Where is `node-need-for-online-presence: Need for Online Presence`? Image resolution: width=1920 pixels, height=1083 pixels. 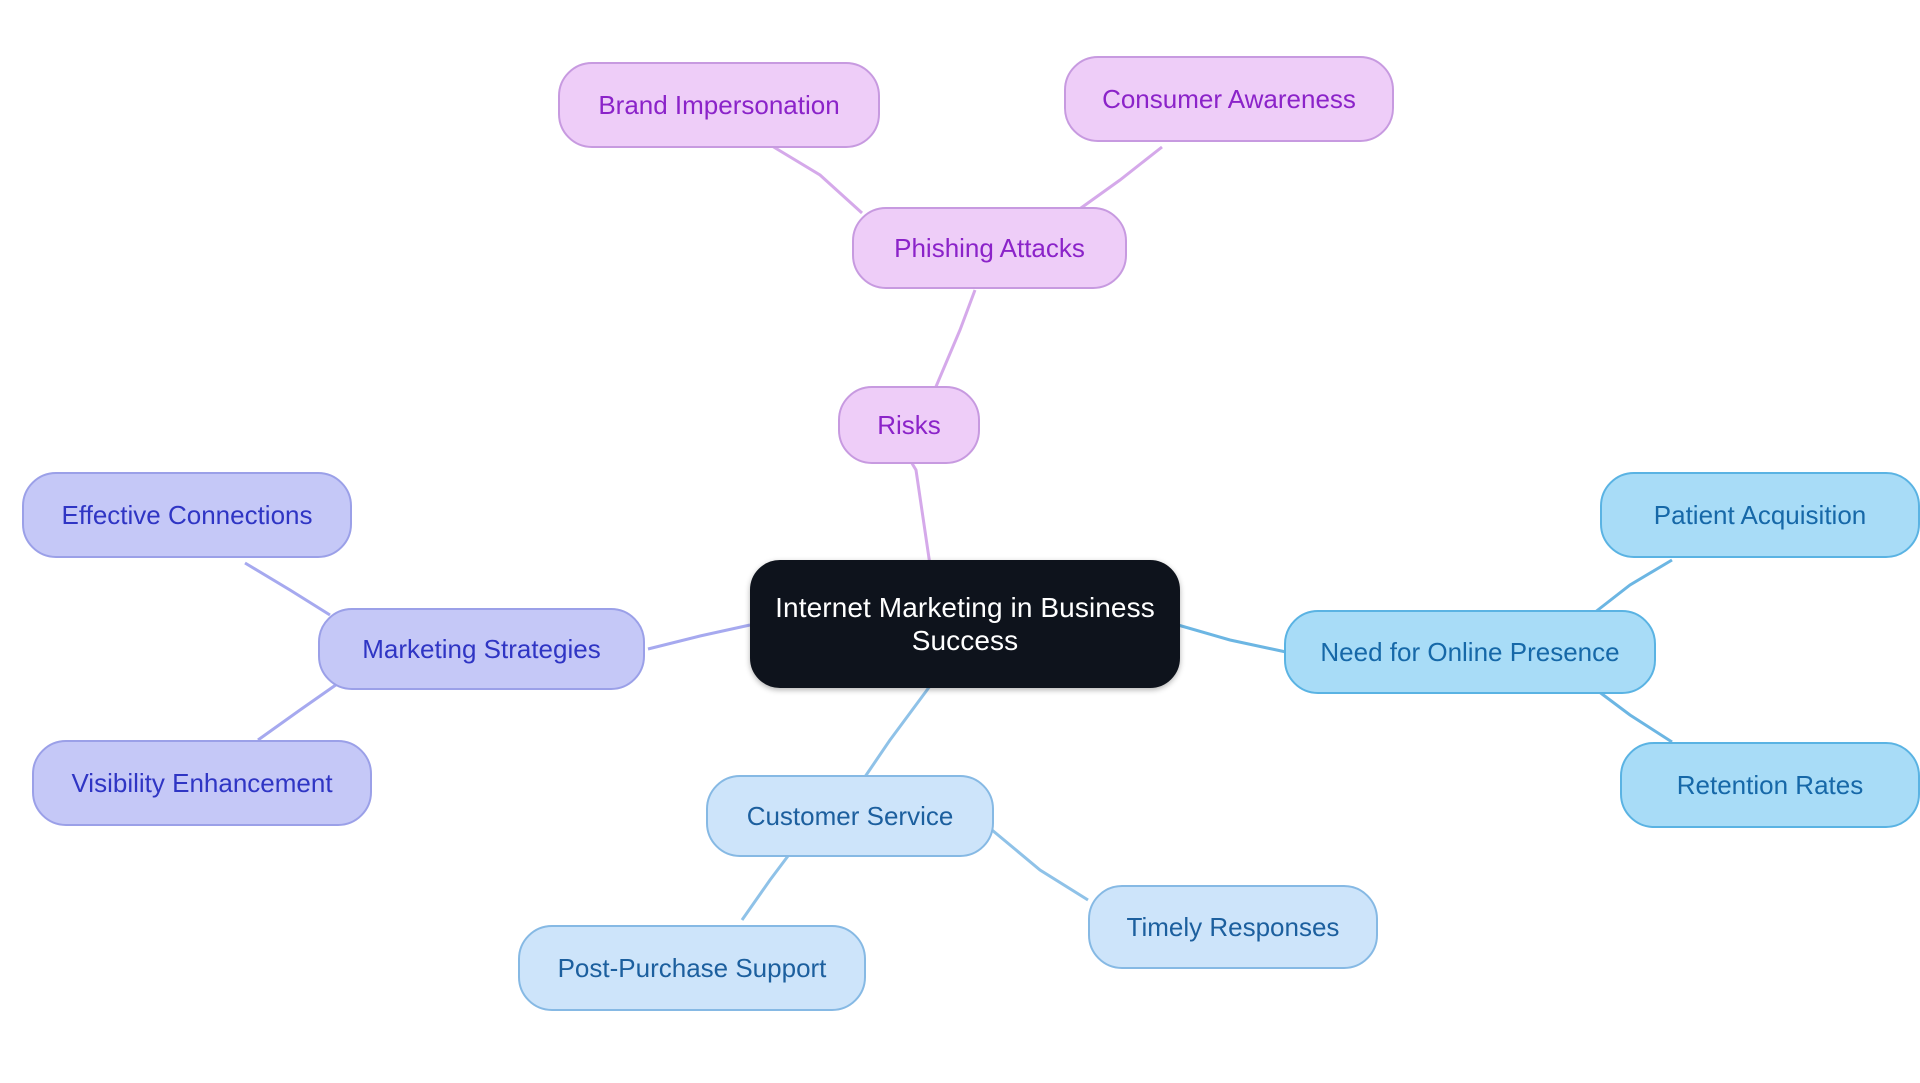 node-need-for-online-presence: Need for Online Presence is located at coordinates (1470, 652).